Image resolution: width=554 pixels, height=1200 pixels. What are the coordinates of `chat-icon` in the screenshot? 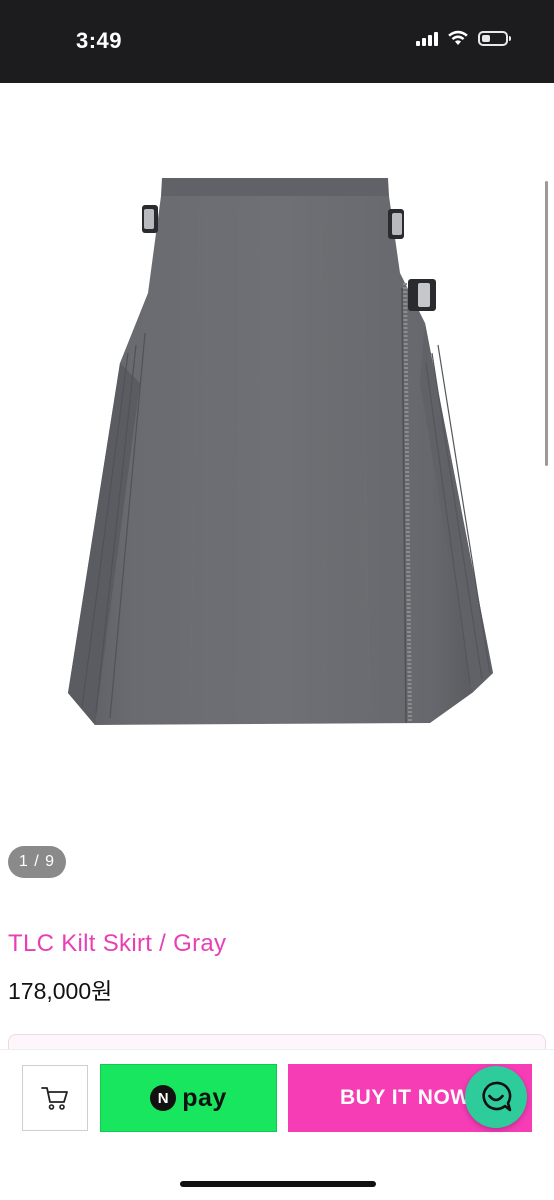 It's located at (497, 1096).